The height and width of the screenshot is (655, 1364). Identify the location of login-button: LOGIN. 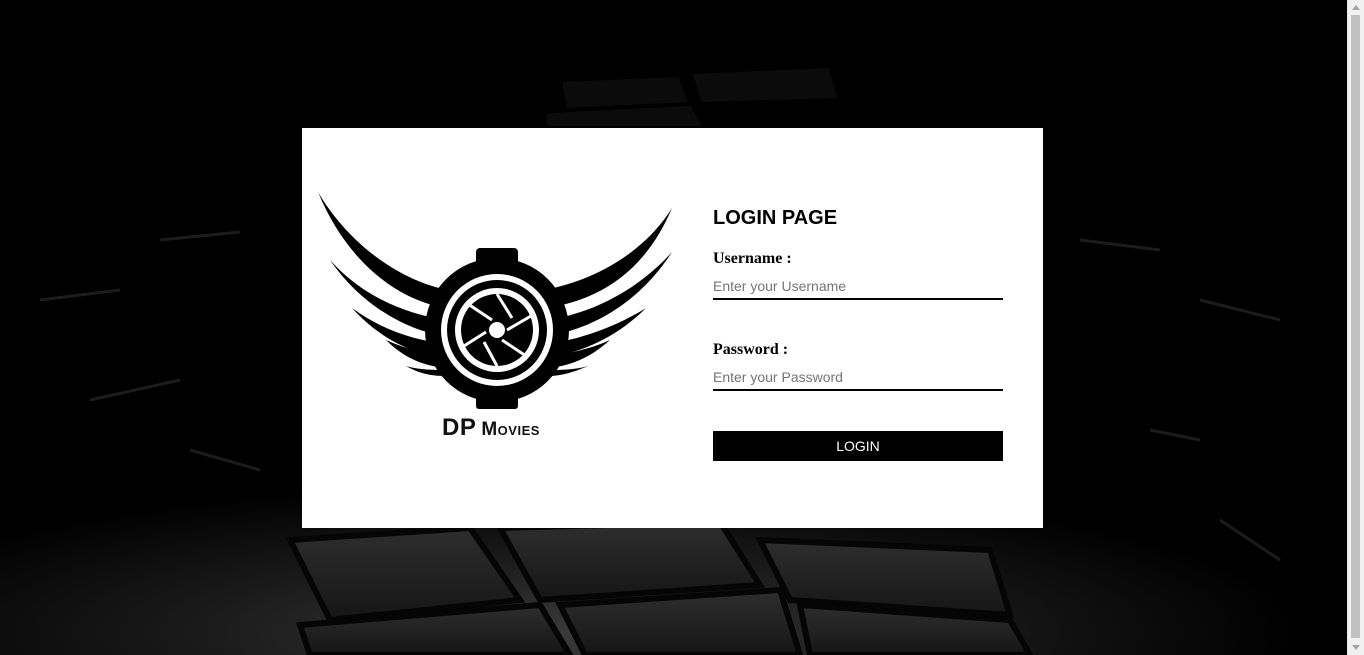
(858, 446).